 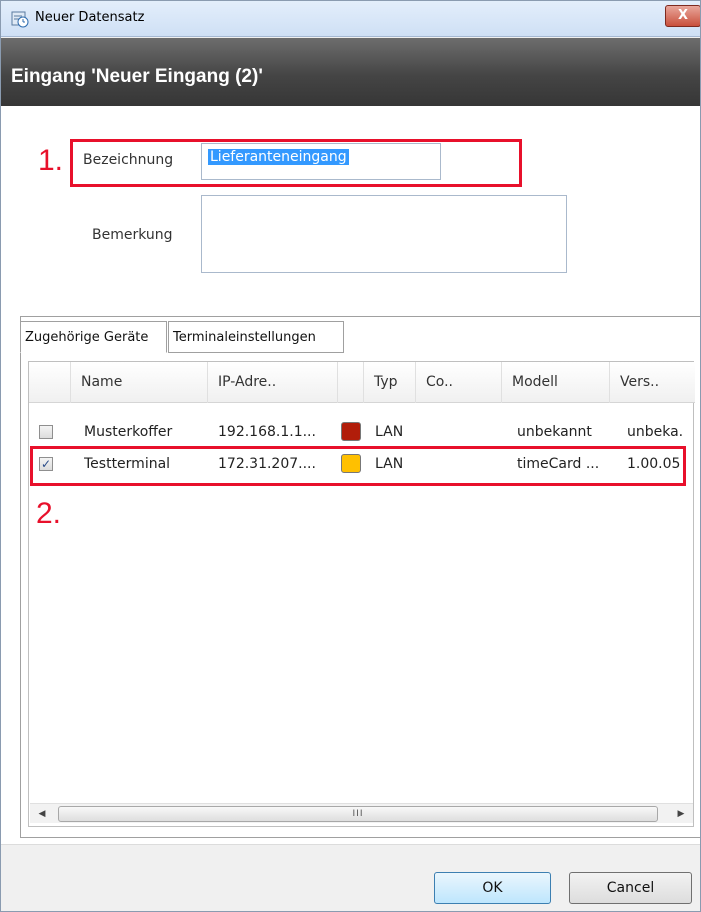 I want to click on tab-zugehoerige-geraete: Zugehörige Geräte, so click(x=93, y=337).